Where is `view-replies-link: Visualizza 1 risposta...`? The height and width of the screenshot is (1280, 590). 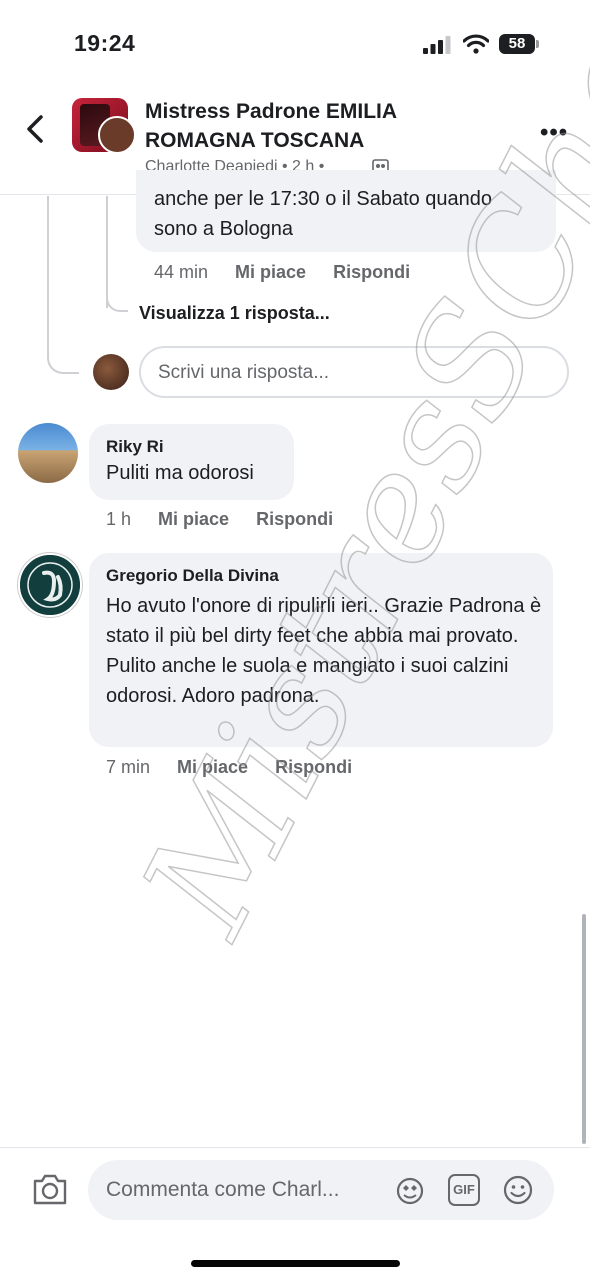
view-replies-link: Visualizza 1 risposta... is located at coordinates (234, 313).